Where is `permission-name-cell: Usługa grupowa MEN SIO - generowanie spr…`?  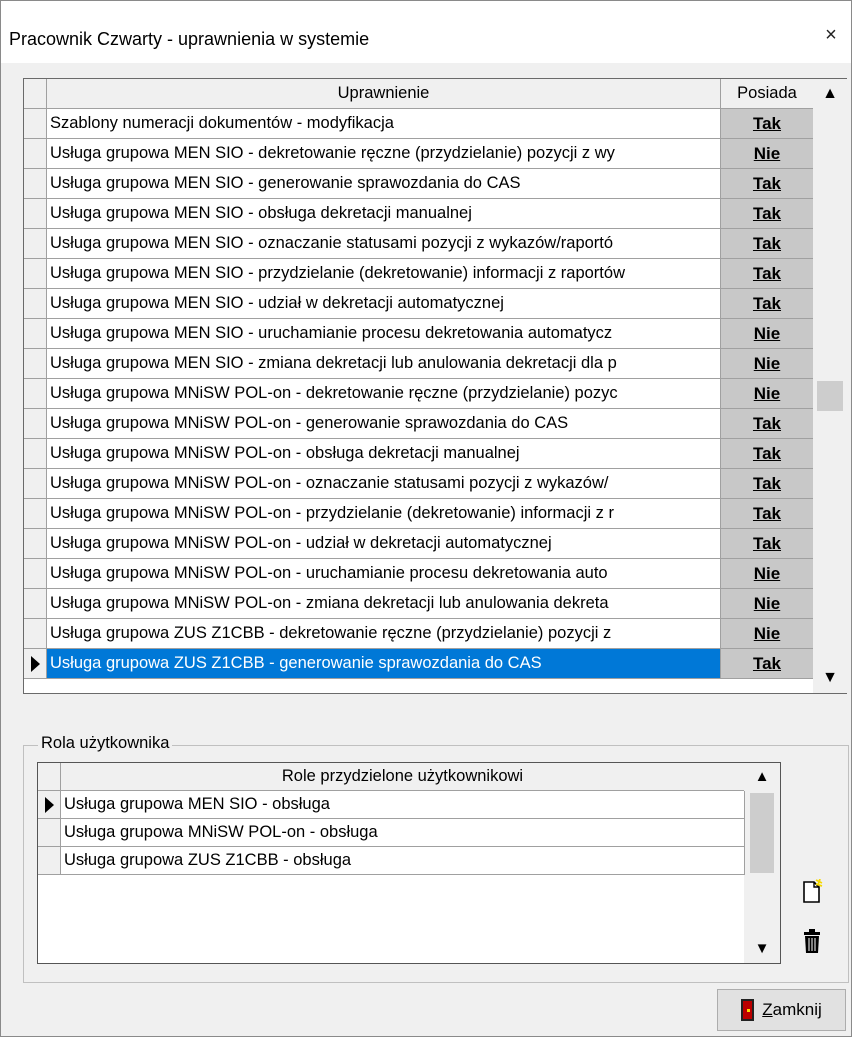
permission-name-cell: Usługa grupowa MEN SIO - generowanie spr… is located at coordinates (384, 184).